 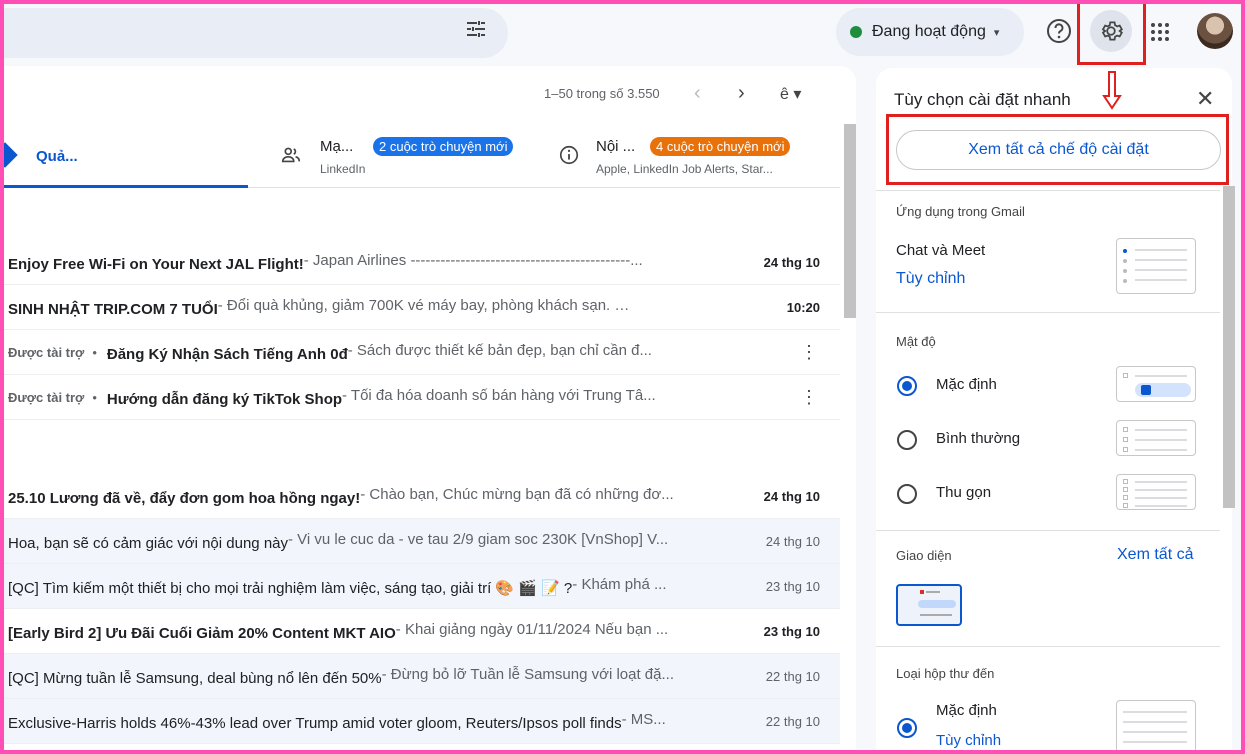 I want to click on density-option-label: Mặc định, so click(x=966, y=384).